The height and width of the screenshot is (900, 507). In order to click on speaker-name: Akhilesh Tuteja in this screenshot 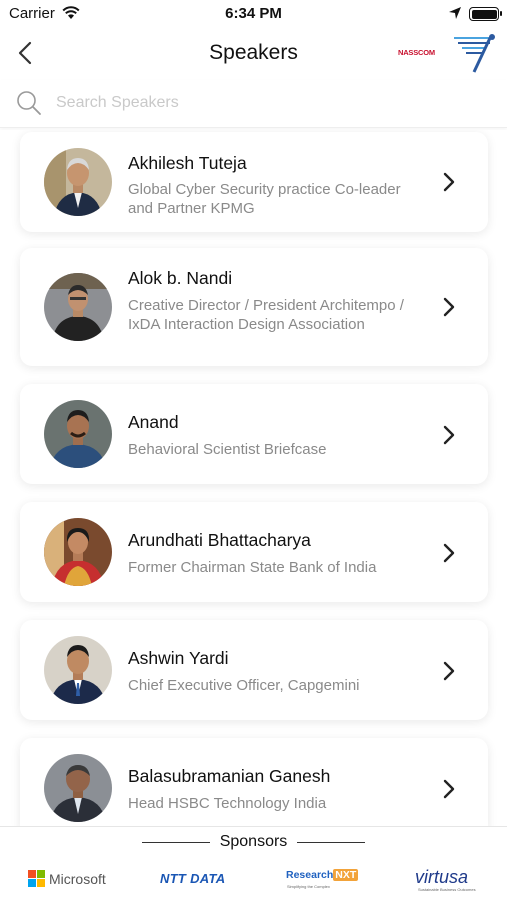, I will do `click(187, 163)`.